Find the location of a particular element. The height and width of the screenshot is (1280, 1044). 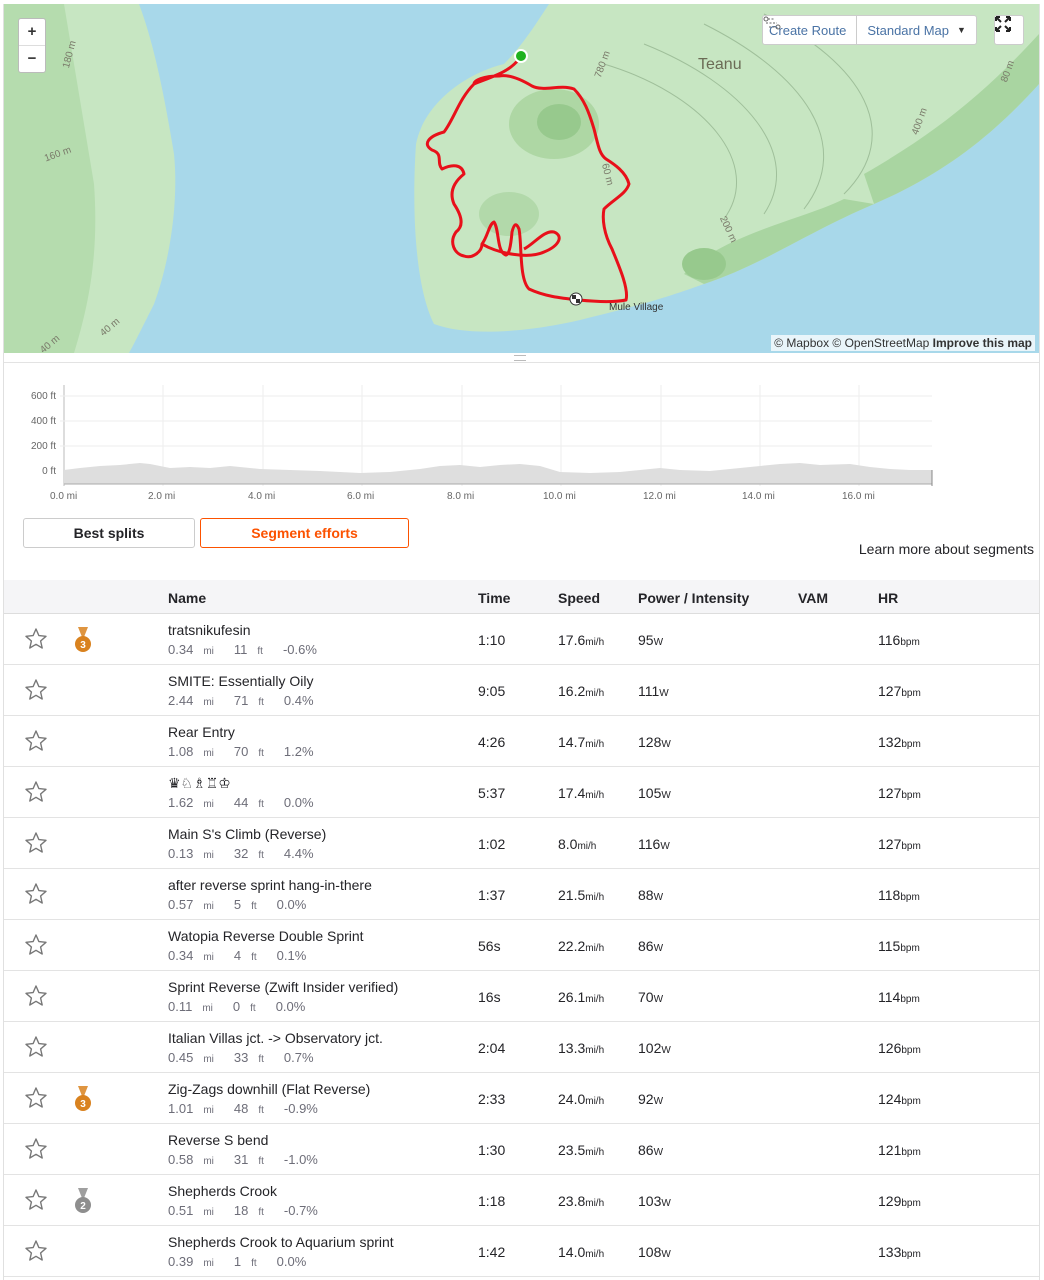

segment-grade: 0.1% is located at coordinates (291, 955).